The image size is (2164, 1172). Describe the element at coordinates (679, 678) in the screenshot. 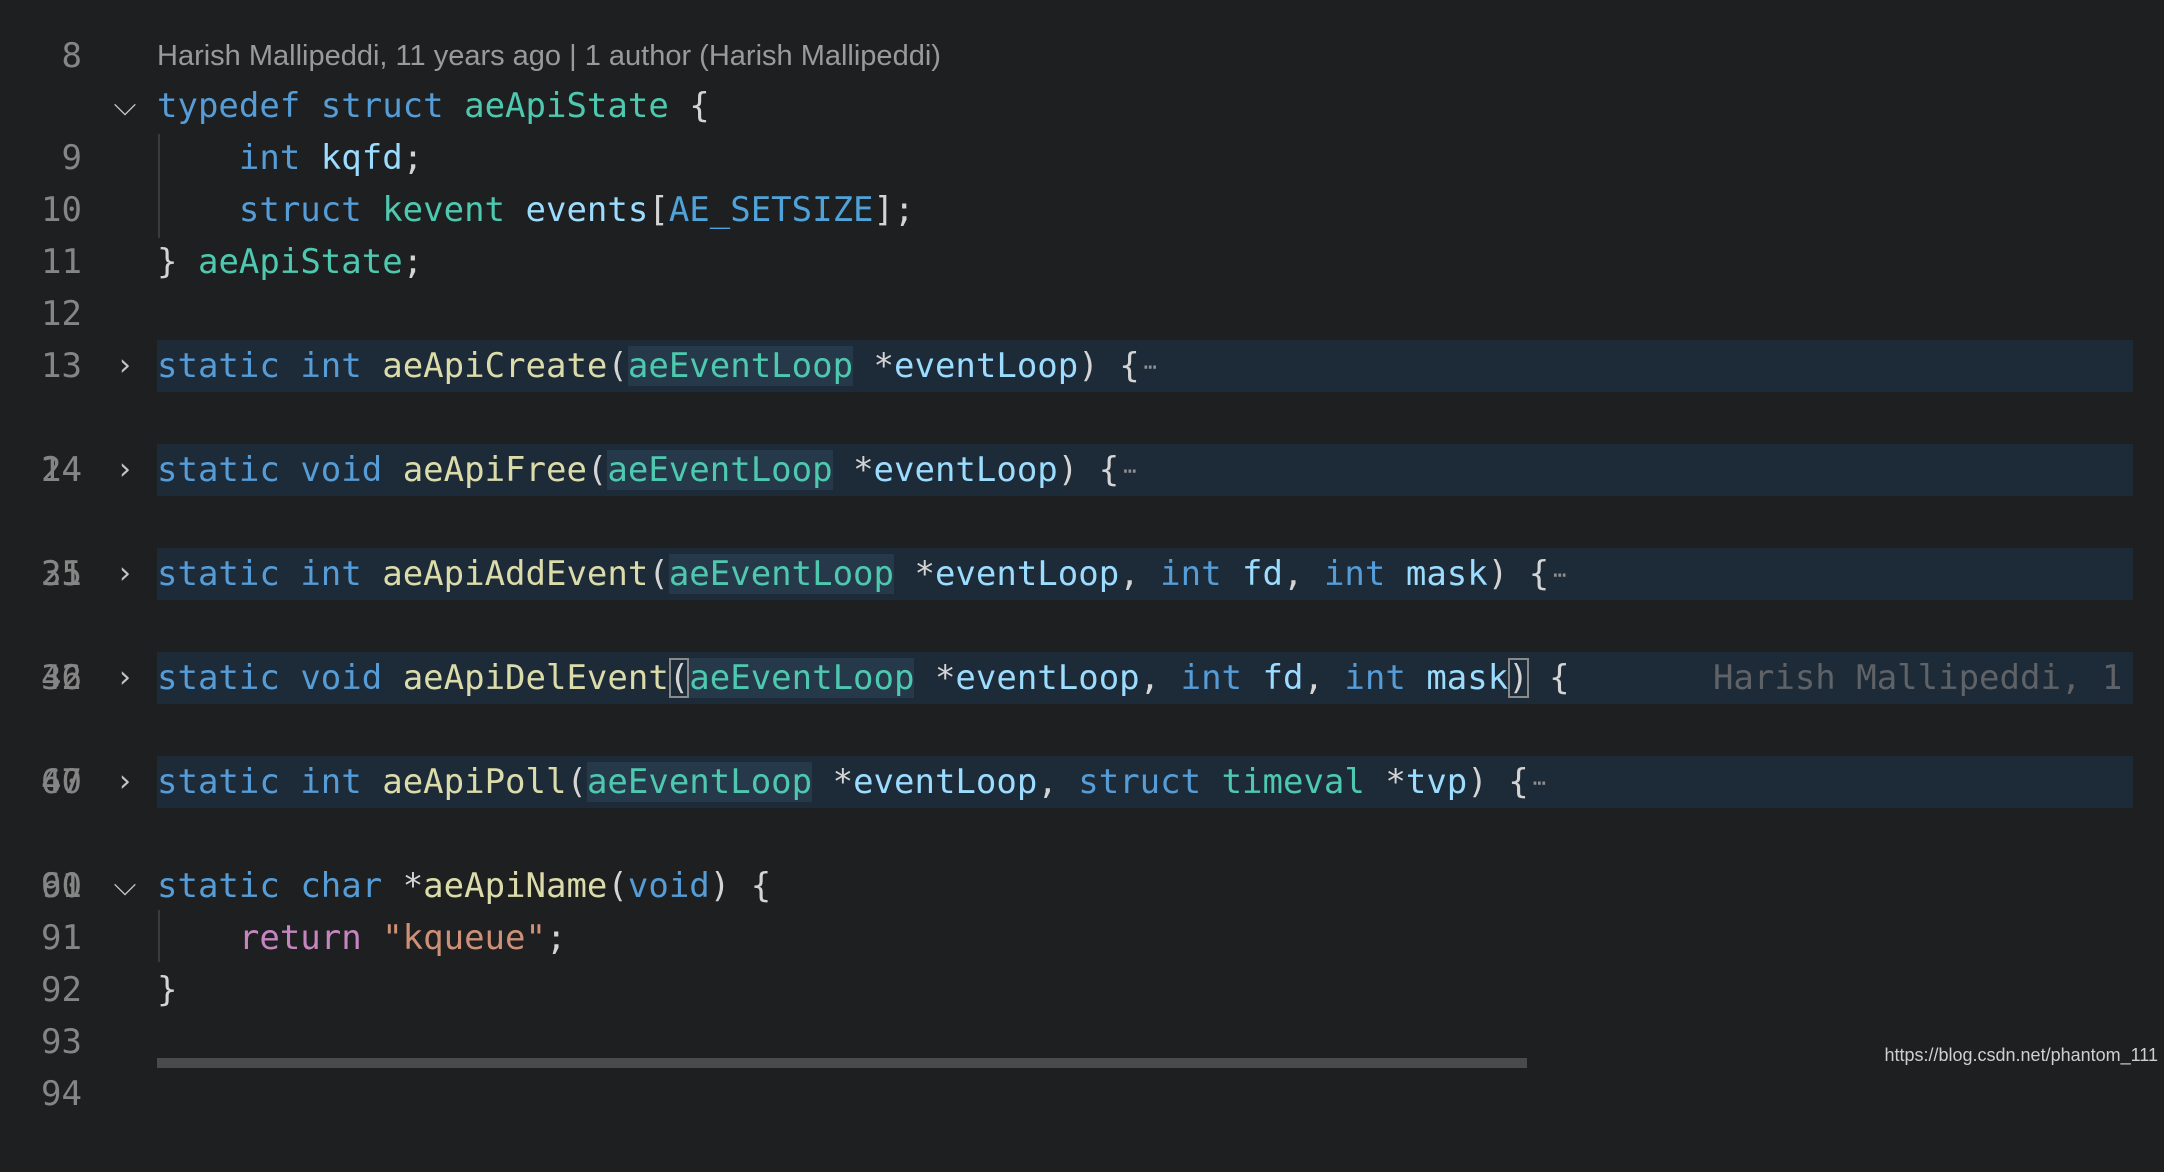

I see `matching-bracket: (` at that location.